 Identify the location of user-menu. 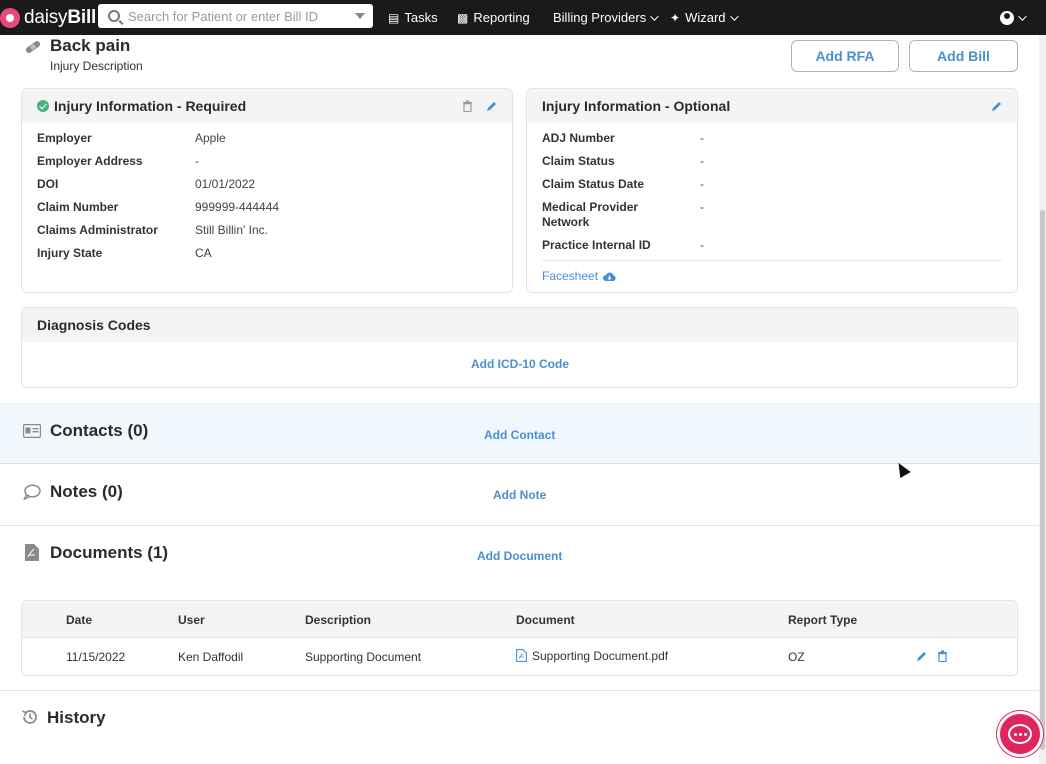
(1013, 17).